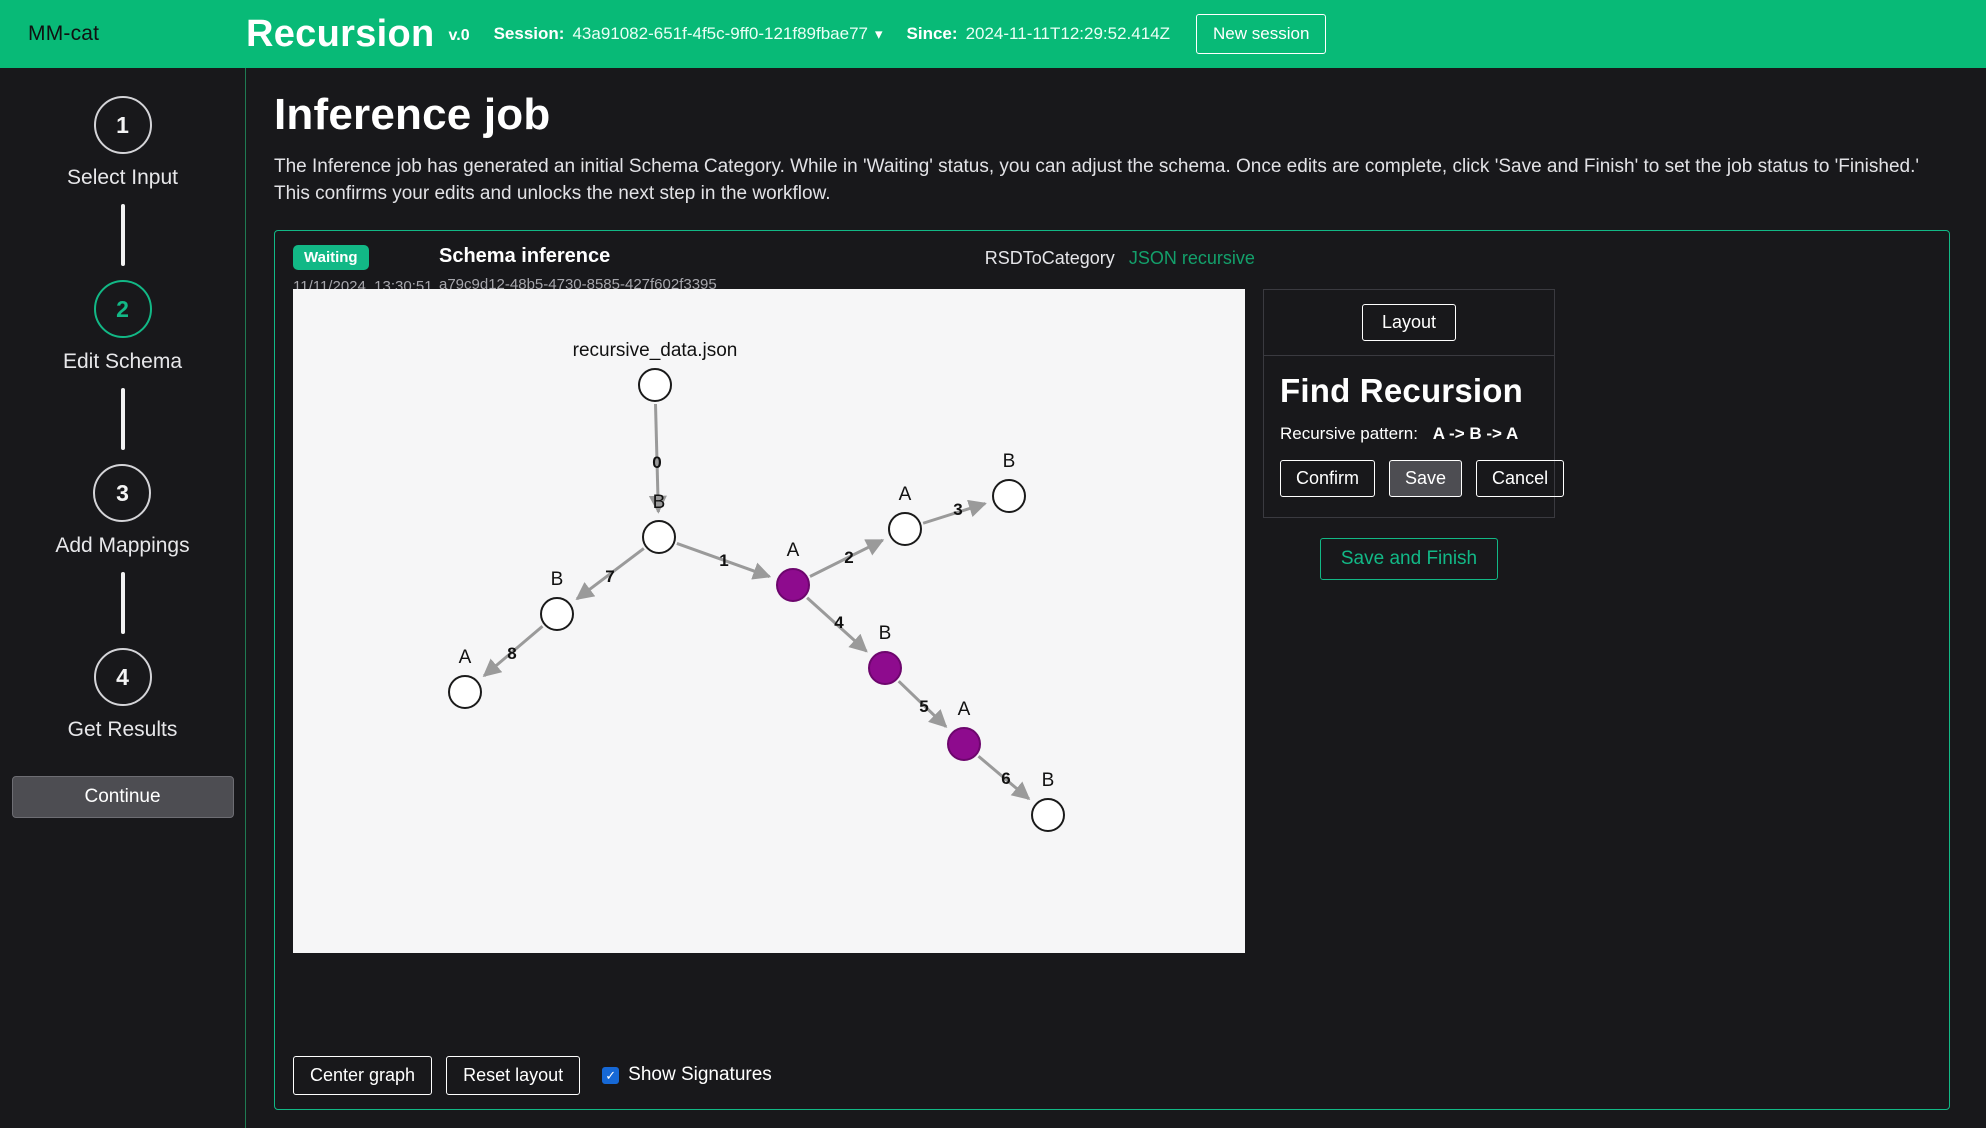 This screenshot has width=1986, height=1128. Describe the element at coordinates (1120, 257) in the screenshot. I see `job-tags-column: RSDToCategory JSON recursive` at that location.